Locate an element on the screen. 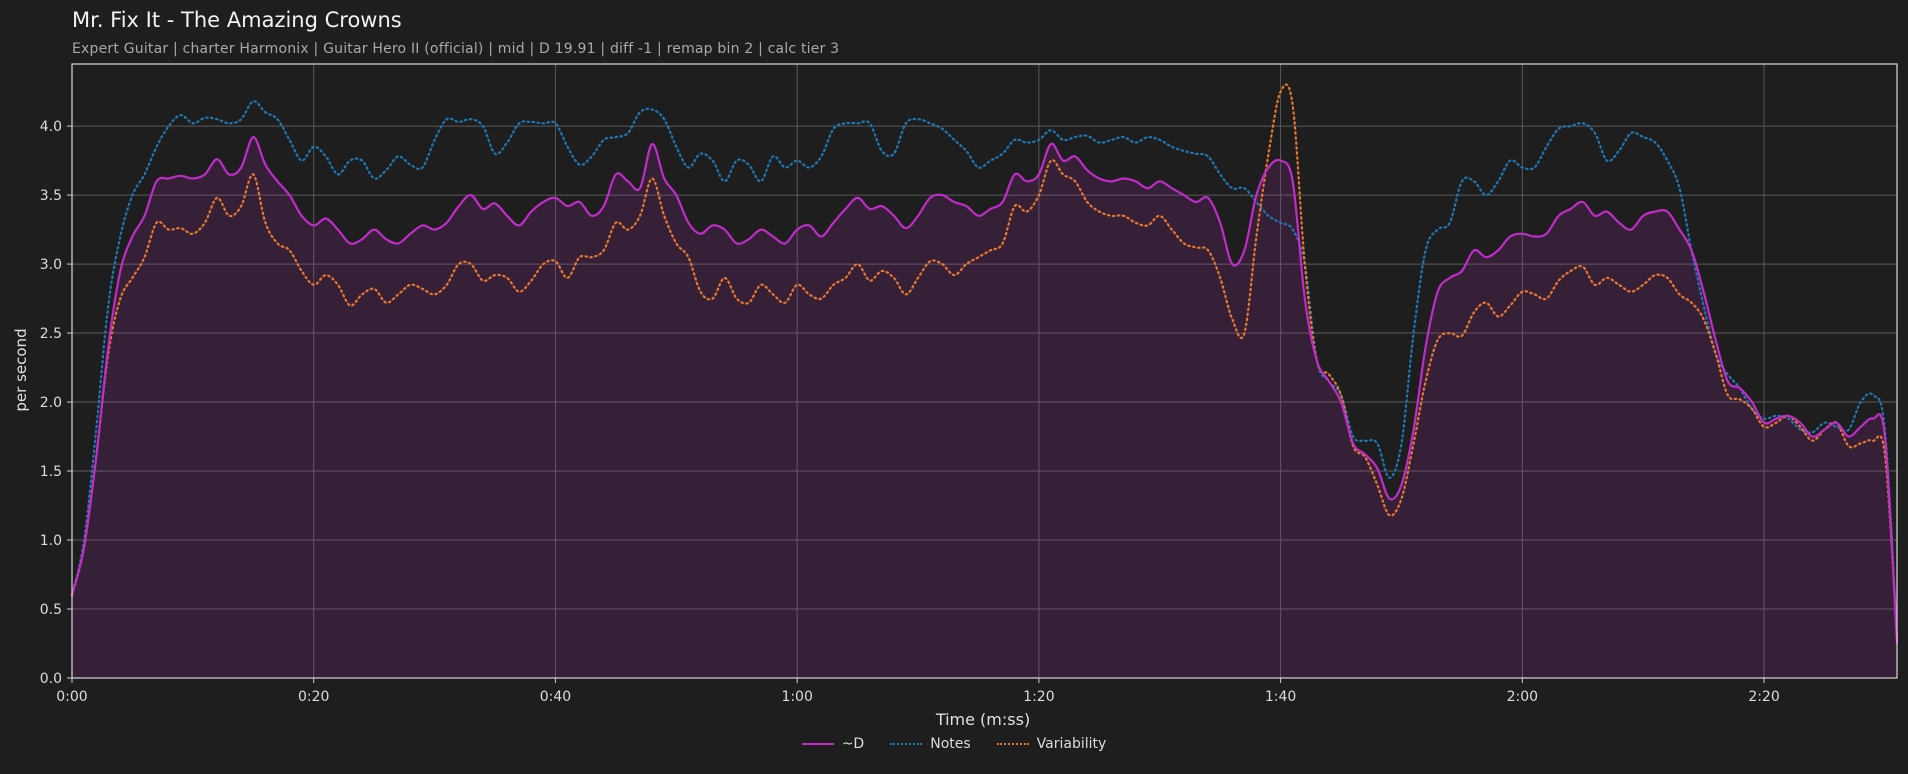 The height and width of the screenshot is (774, 1908). x-tick-label: 0:40 is located at coordinates (555, 697).